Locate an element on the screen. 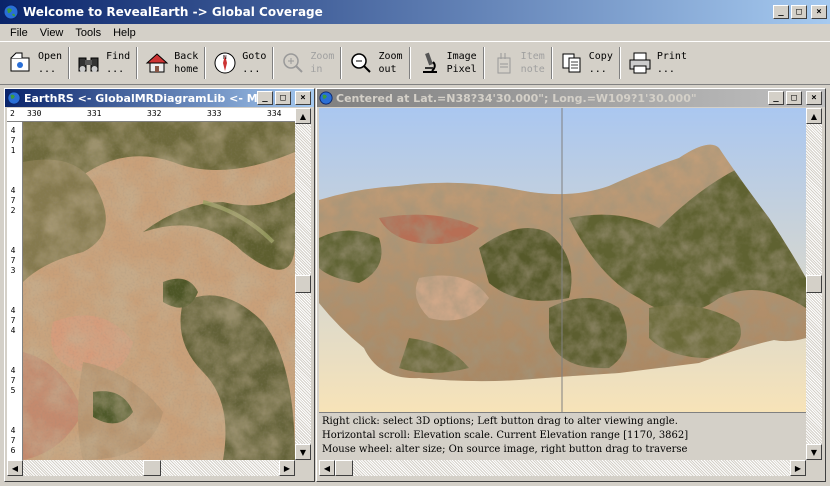 This screenshot has width=830, height=486. menu-help: Help is located at coordinates (124, 33).